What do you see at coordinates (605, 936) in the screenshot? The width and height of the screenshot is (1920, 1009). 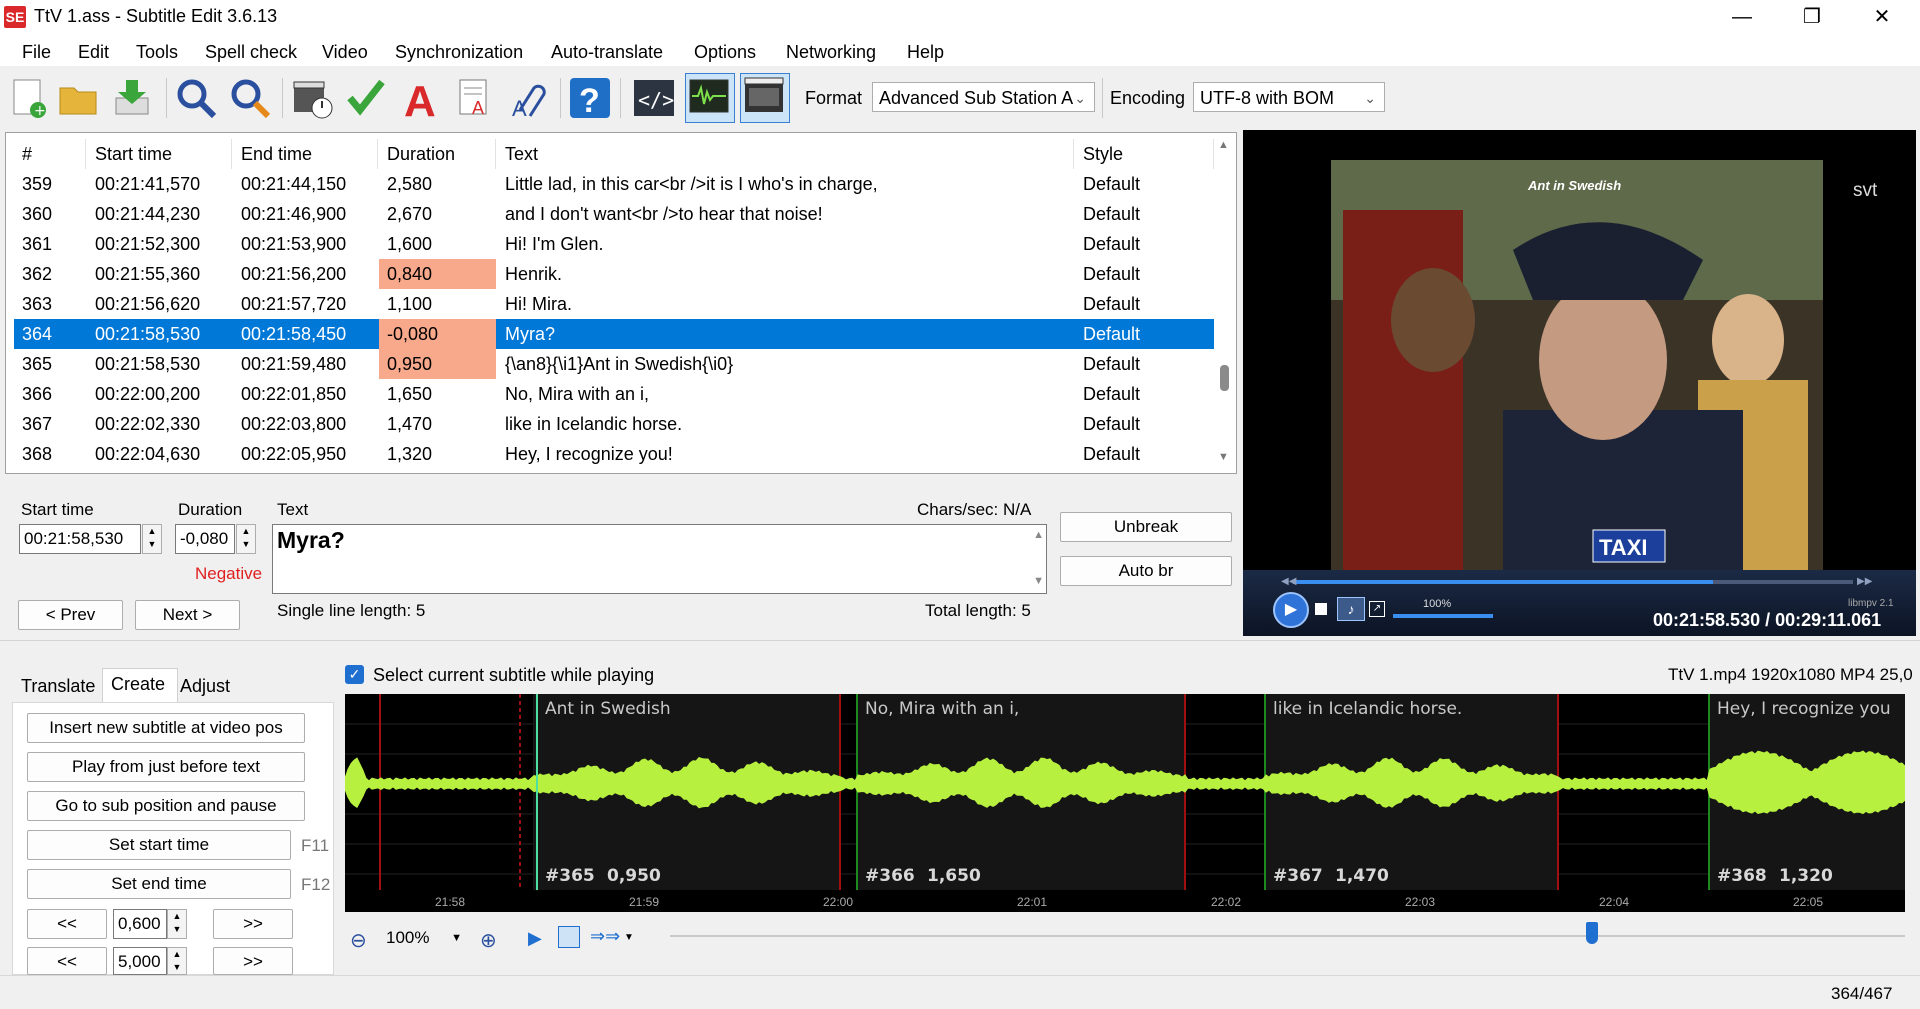 I see `play-next-icon: ⇒⇒` at bounding box center [605, 936].